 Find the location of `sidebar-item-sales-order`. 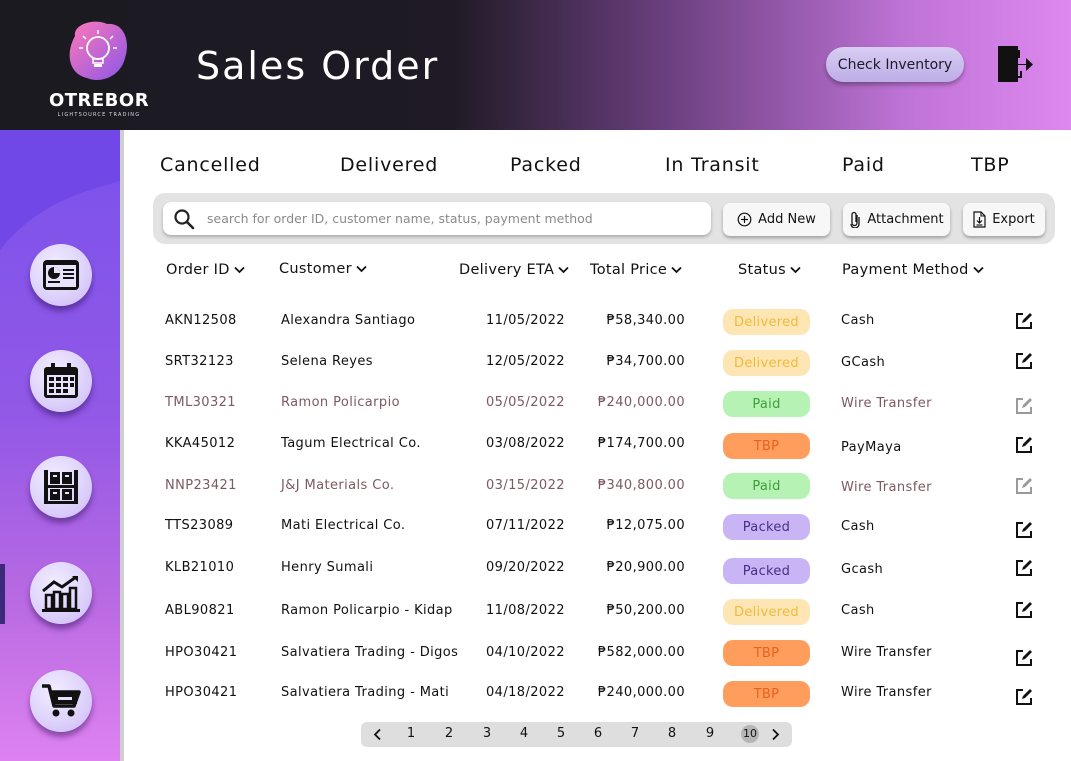

sidebar-item-sales-order is located at coordinates (61, 701).